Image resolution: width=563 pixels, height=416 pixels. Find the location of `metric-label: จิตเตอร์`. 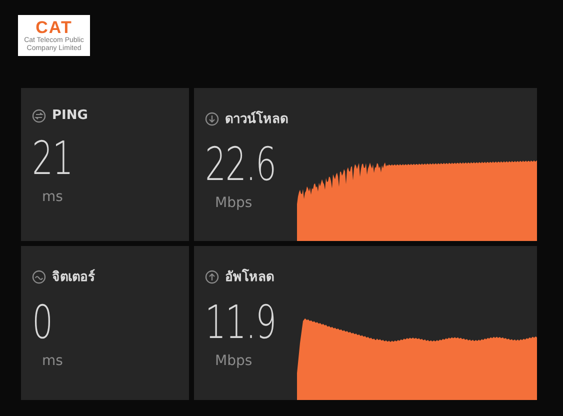

metric-label: จิตเตอร์ is located at coordinates (73, 277).